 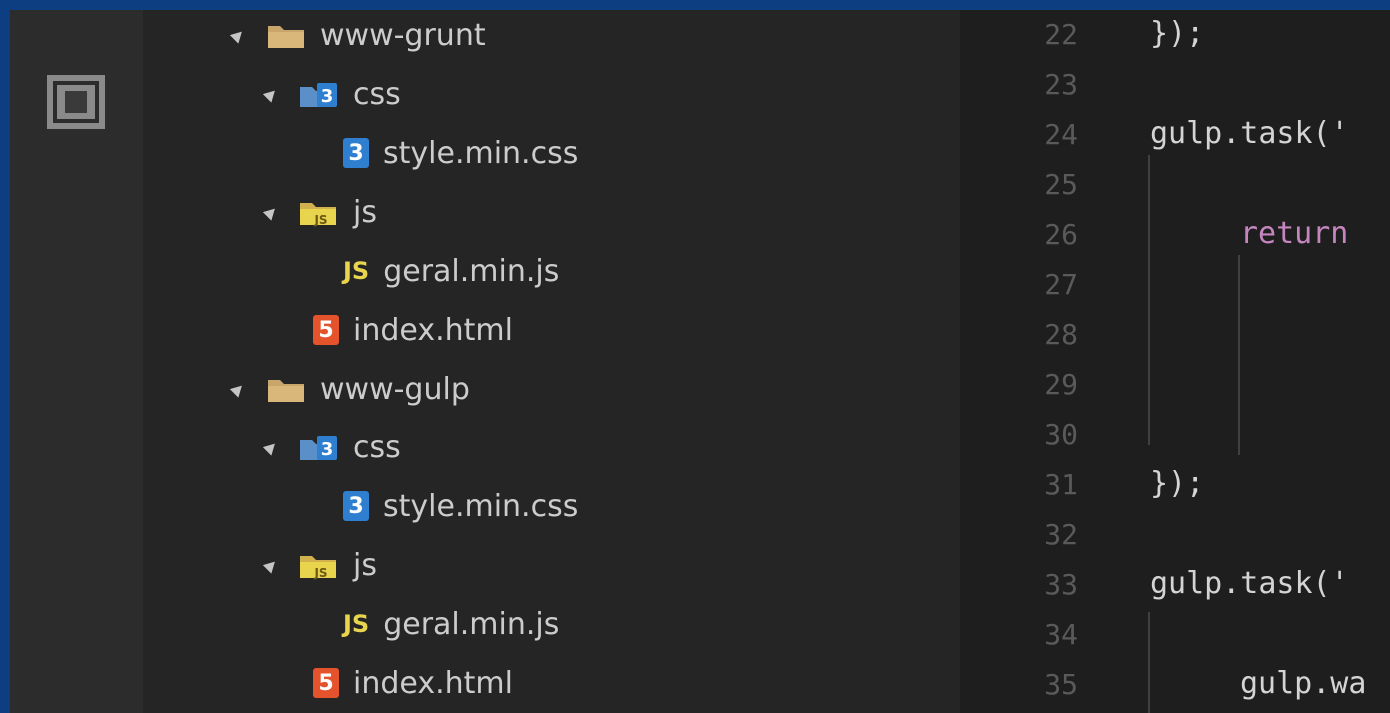 I want to click on line-number: 34, so click(x=1061, y=634).